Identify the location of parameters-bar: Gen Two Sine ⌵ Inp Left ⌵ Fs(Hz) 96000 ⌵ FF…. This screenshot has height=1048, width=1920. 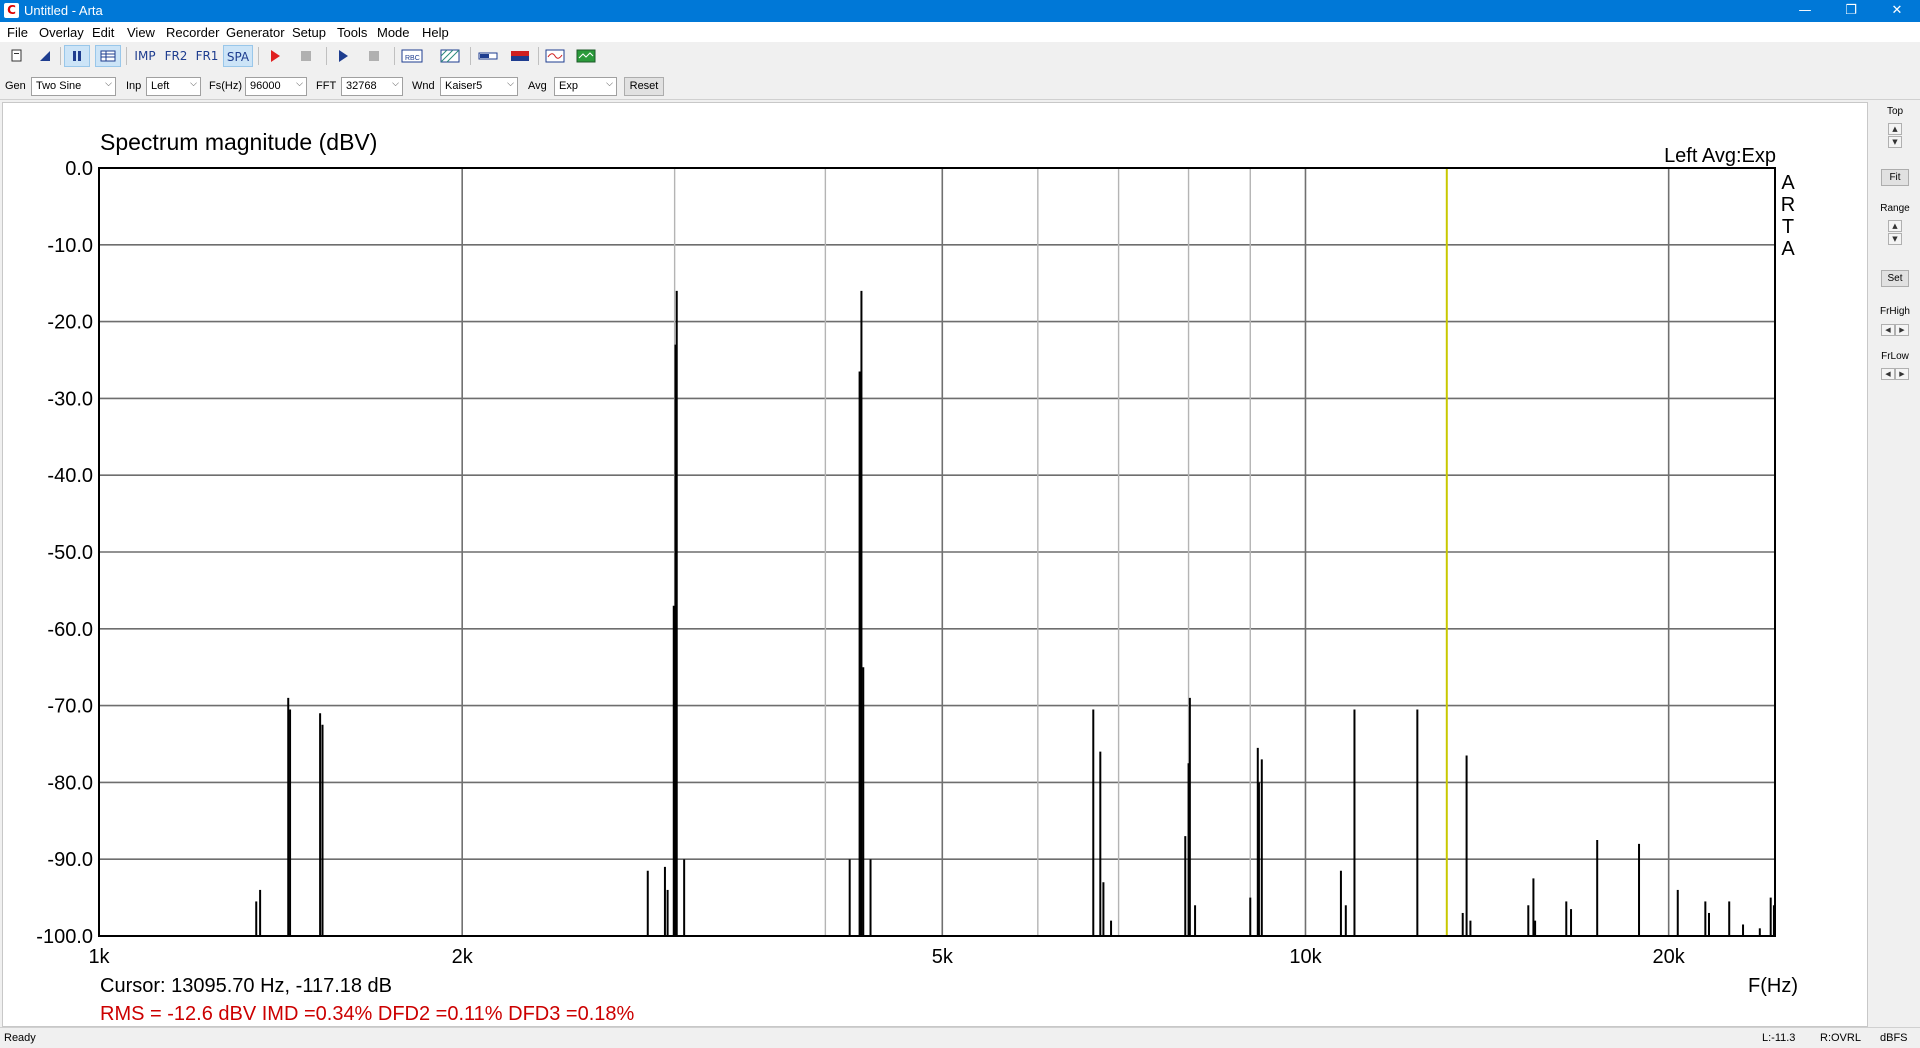
(960, 86).